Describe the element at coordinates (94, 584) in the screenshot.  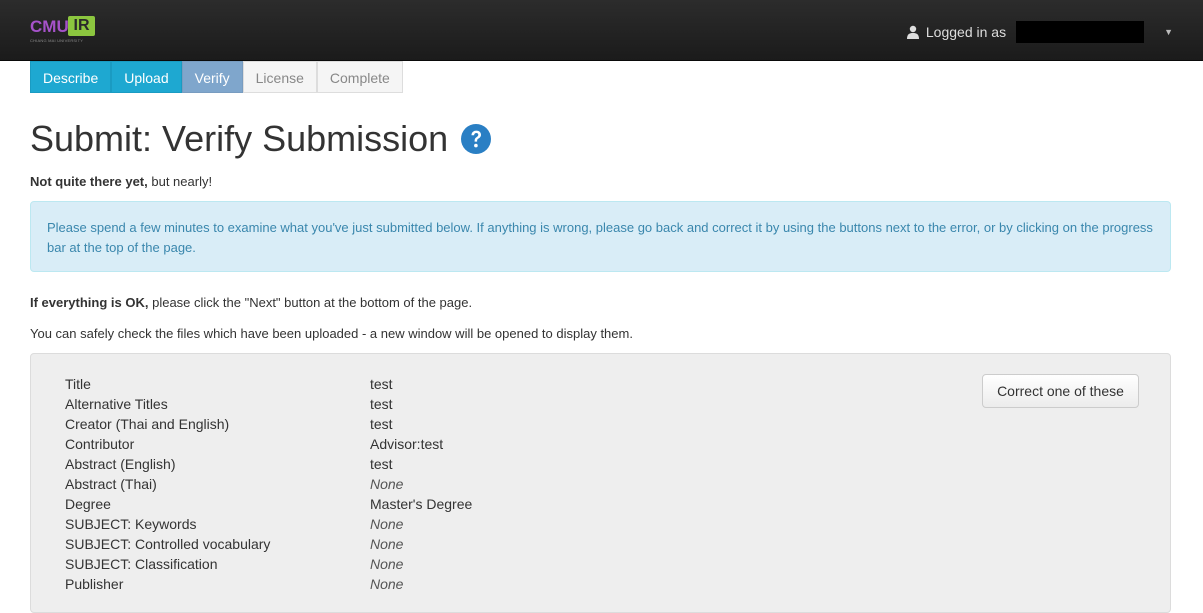
I see `metadata-label: Publisher` at that location.